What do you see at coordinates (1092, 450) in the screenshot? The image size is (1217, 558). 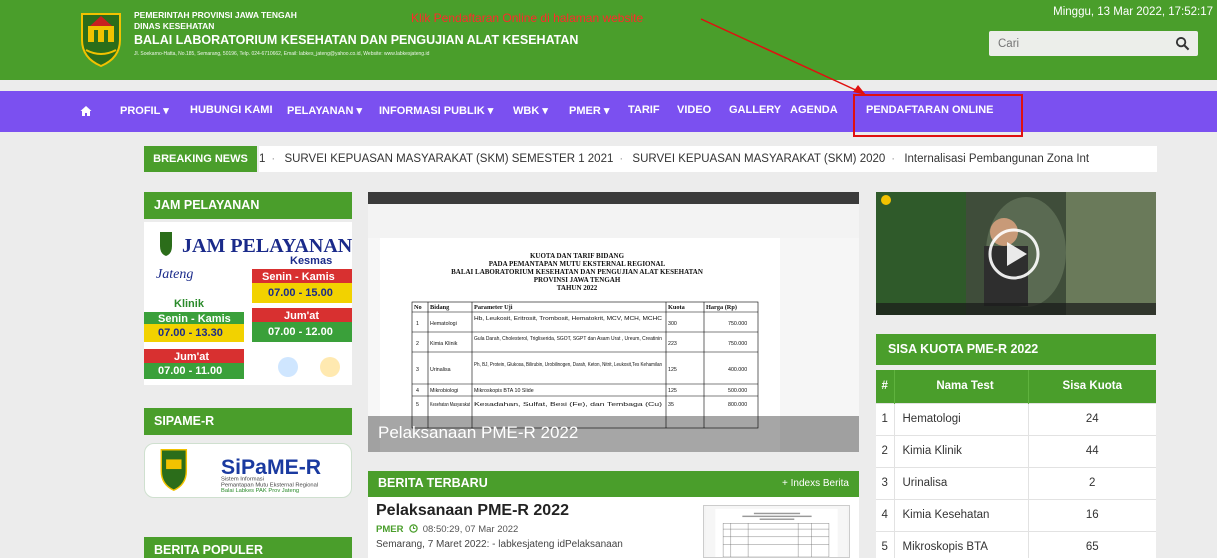 I see `row-quota: 44` at bounding box center [1092, 450].